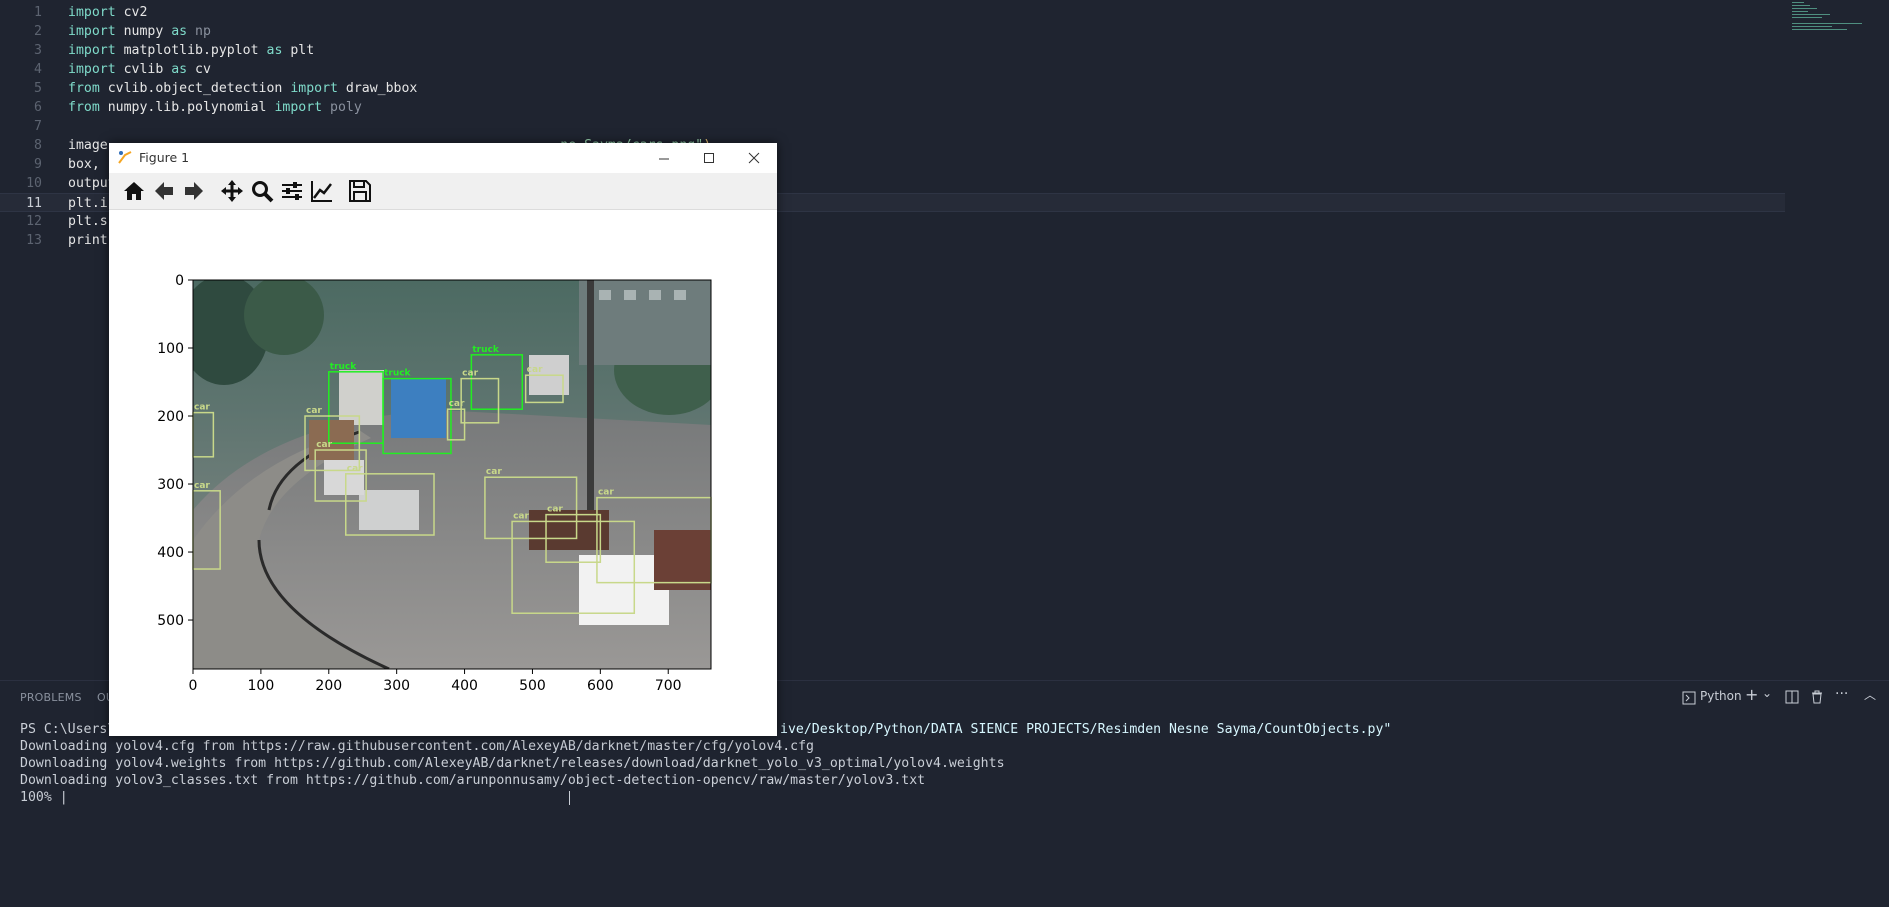 This screenshot has width=1889, height=907. I want to click on configure-subplots-icon, so click(292, 191).